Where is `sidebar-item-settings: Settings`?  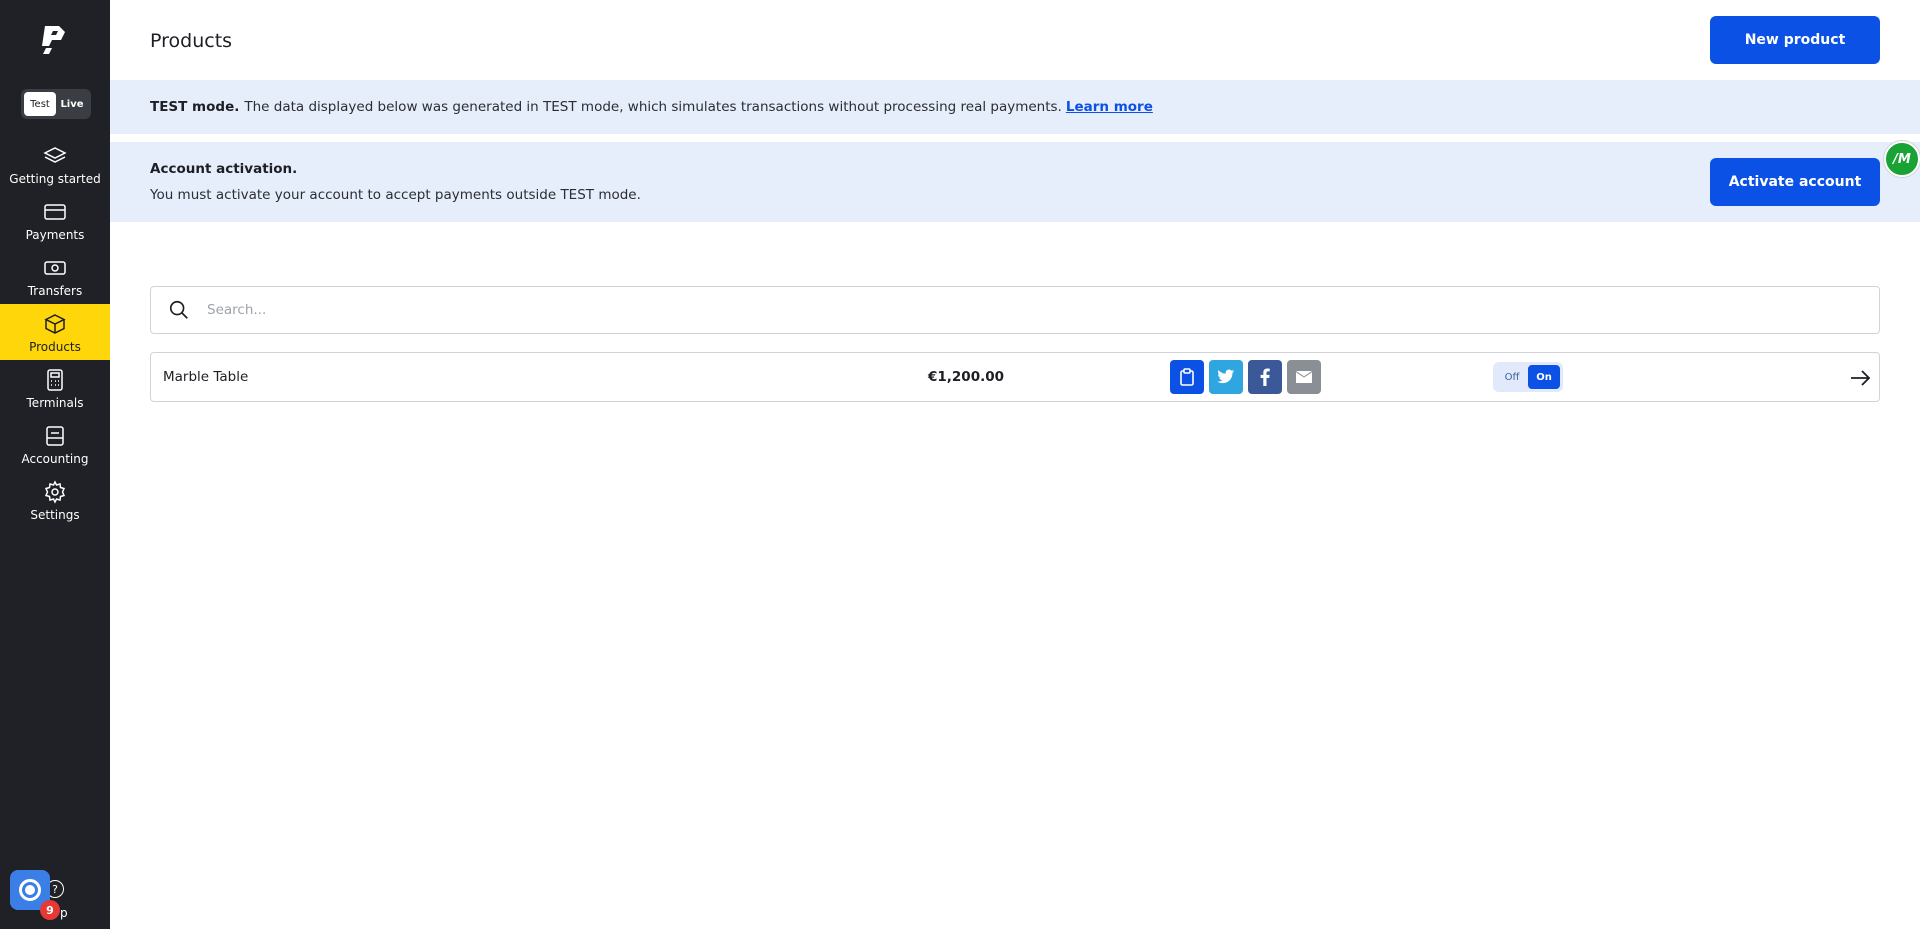
sidebar-item-settings: Settings is located at coordinates (55, 500).